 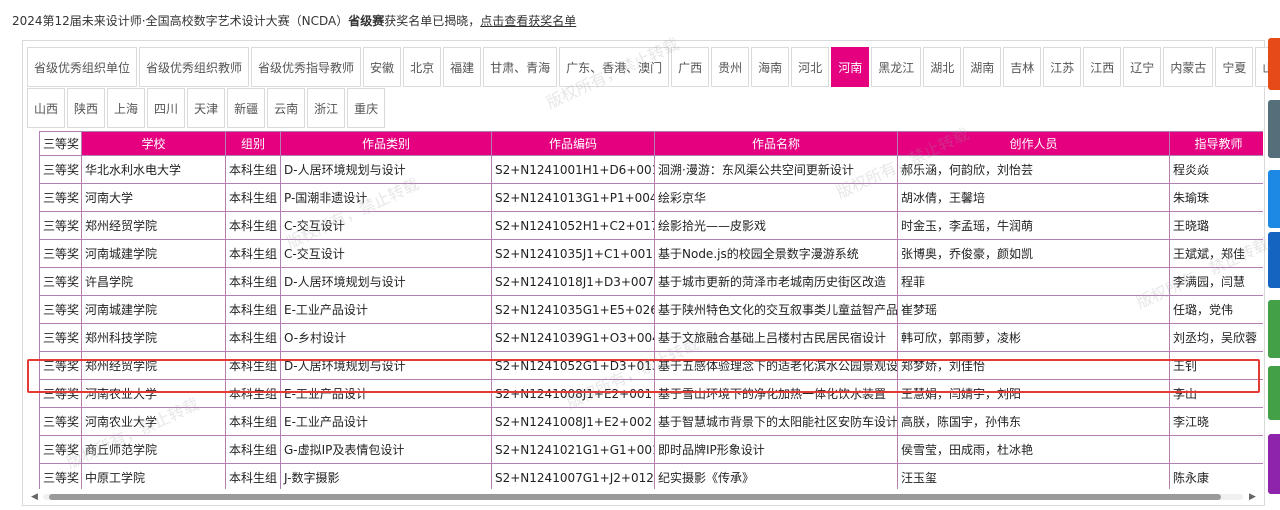 What do you see at coordinates (166, 108) in the screenshot?
I see `tab-tabs_row2-3: 四川` at bounding box center [166, 108].